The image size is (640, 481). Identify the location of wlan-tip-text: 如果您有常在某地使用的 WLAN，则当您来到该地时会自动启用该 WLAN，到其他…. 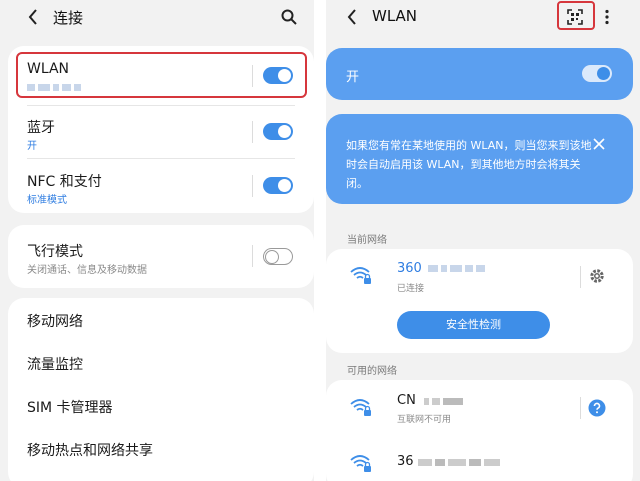
(469, 164).